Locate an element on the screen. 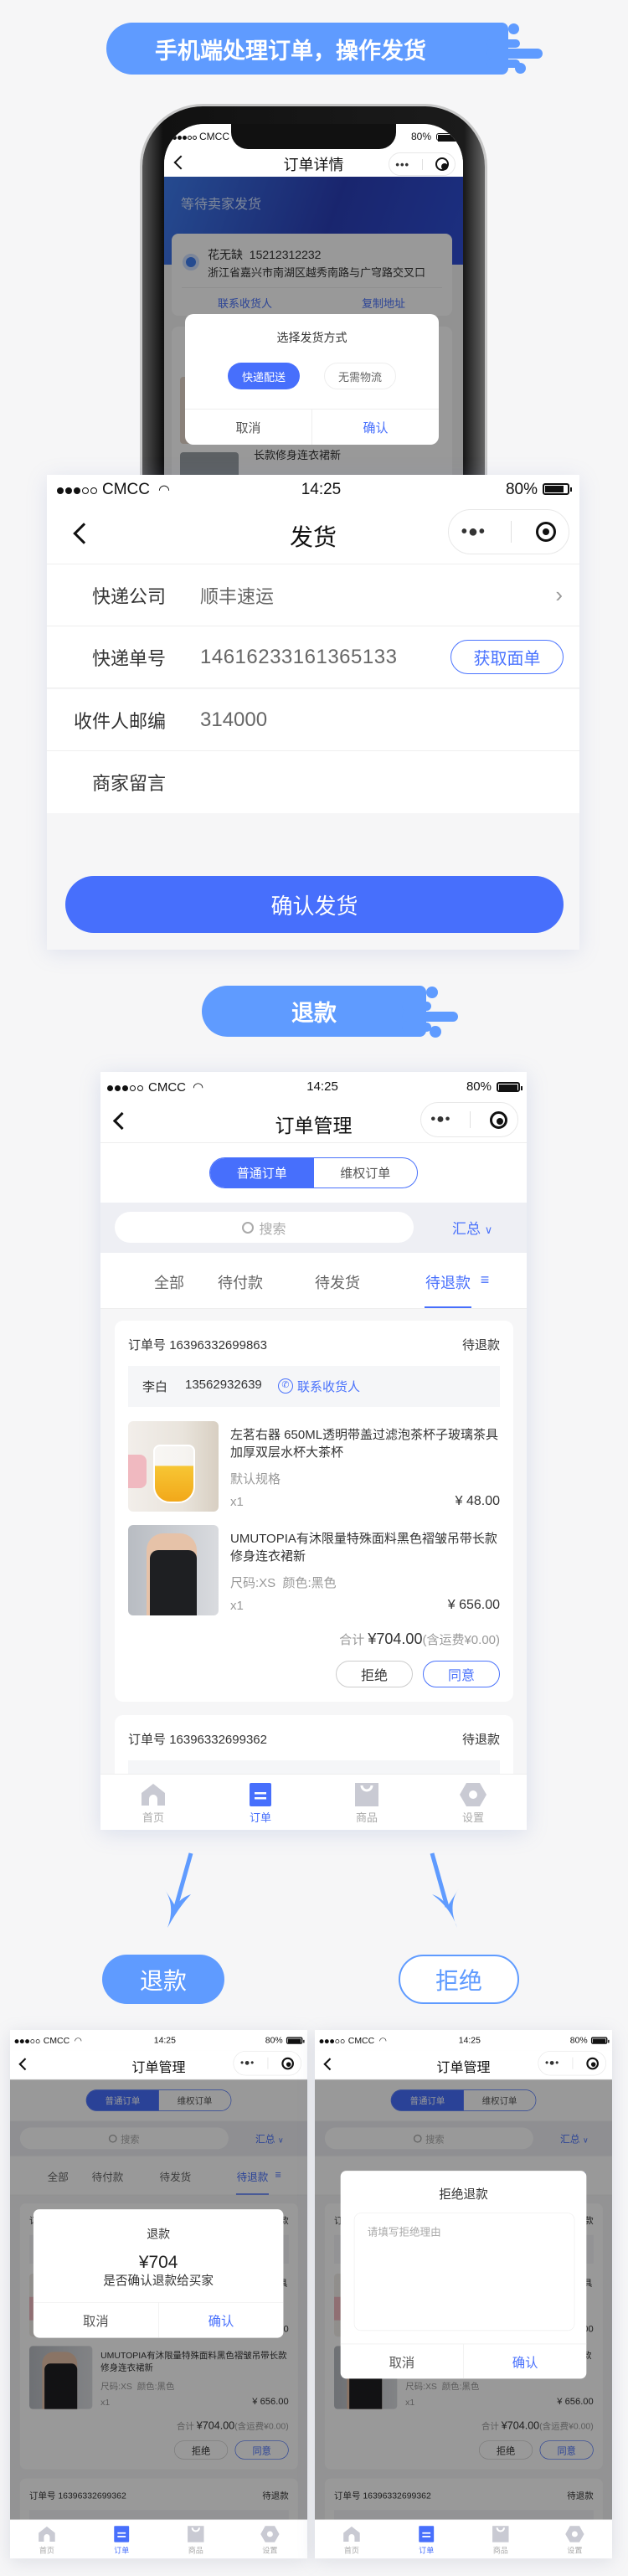 The image size is (628, 2576). reject-button: 拒绝 is located at coordinates (375, 1674).